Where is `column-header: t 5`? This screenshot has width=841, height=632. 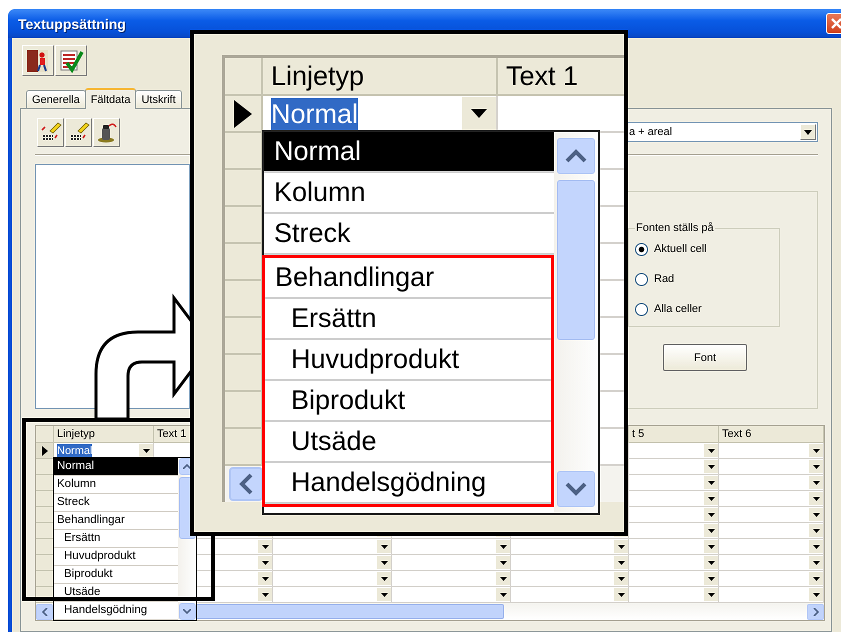 column-header: t 5 is located at coordinates (674, 434).